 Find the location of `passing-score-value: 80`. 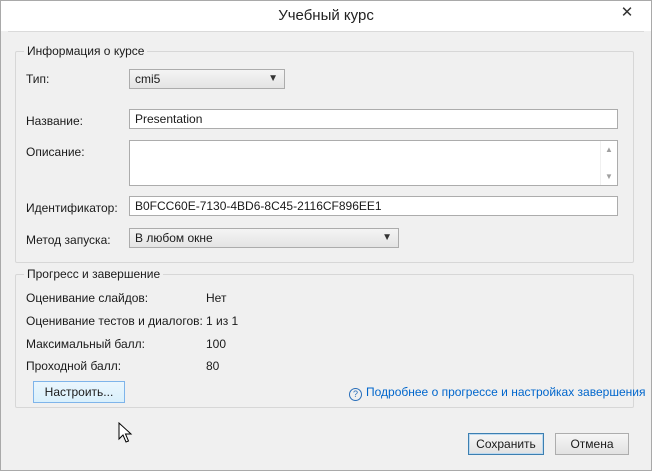

passing-score-value: 80 is located at coordinates (213, 366).